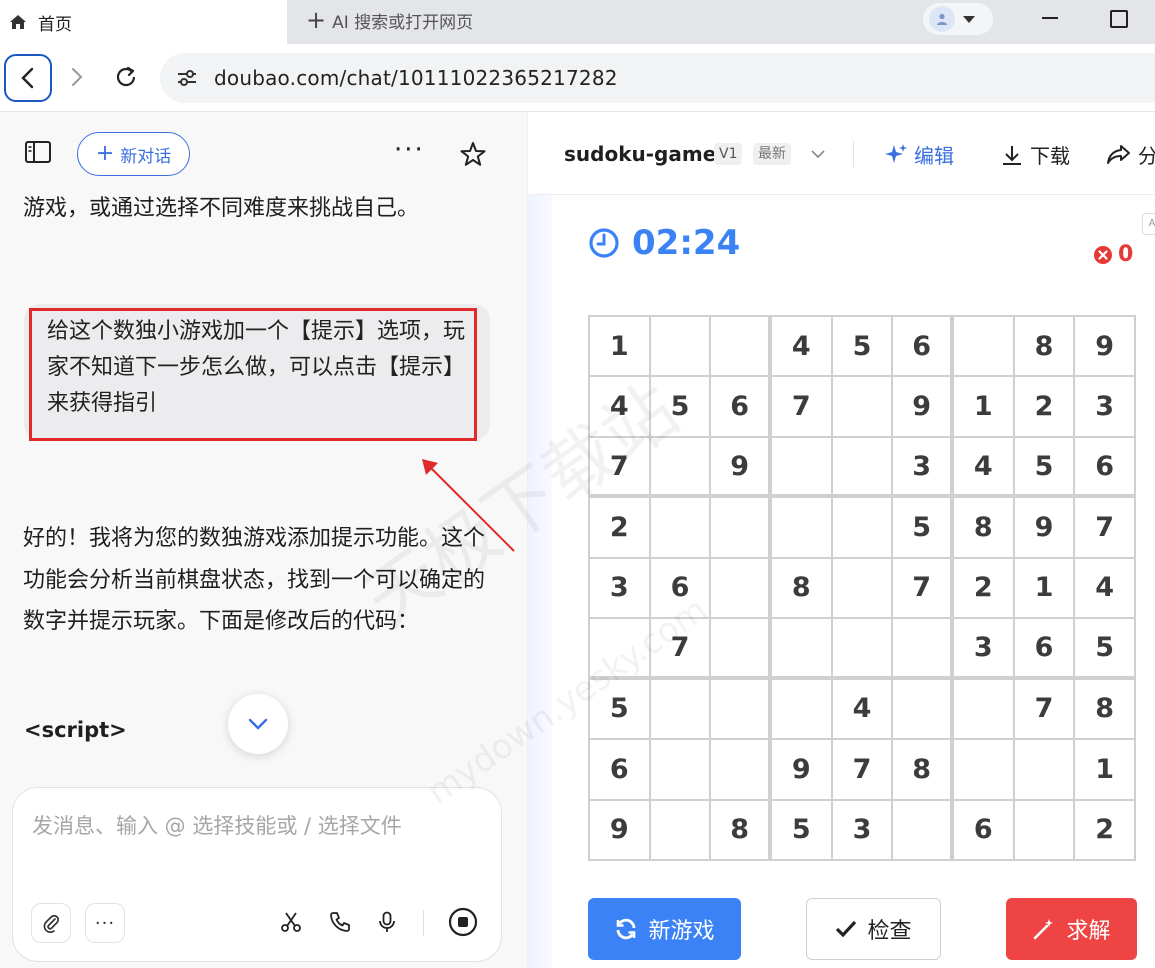 This screenshot has width=1155, height=968. What do you see at coordinates (473, 154) in the screenshot?
I see `star-icon` at bounding box center [473, 154].